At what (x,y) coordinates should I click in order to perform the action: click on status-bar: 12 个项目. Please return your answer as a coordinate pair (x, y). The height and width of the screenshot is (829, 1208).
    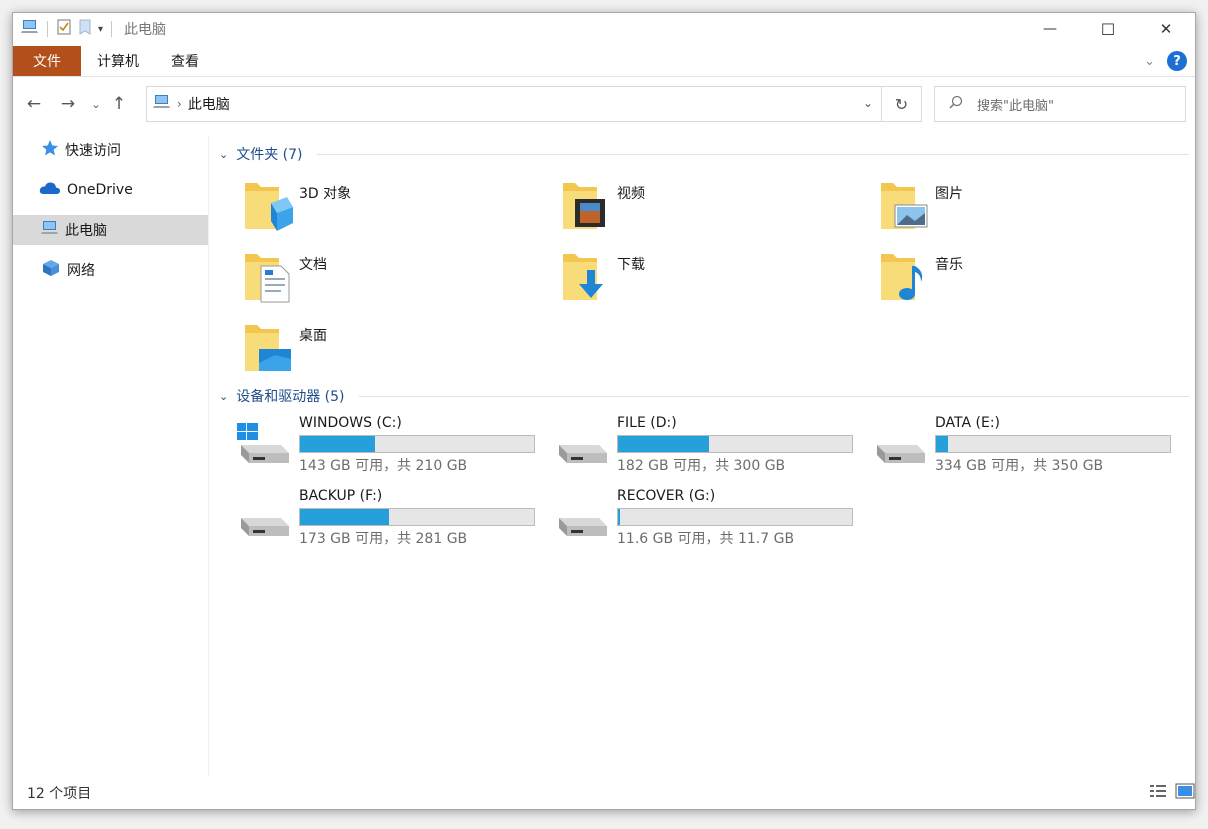
    Looking at the image, I should click on (604, 793).